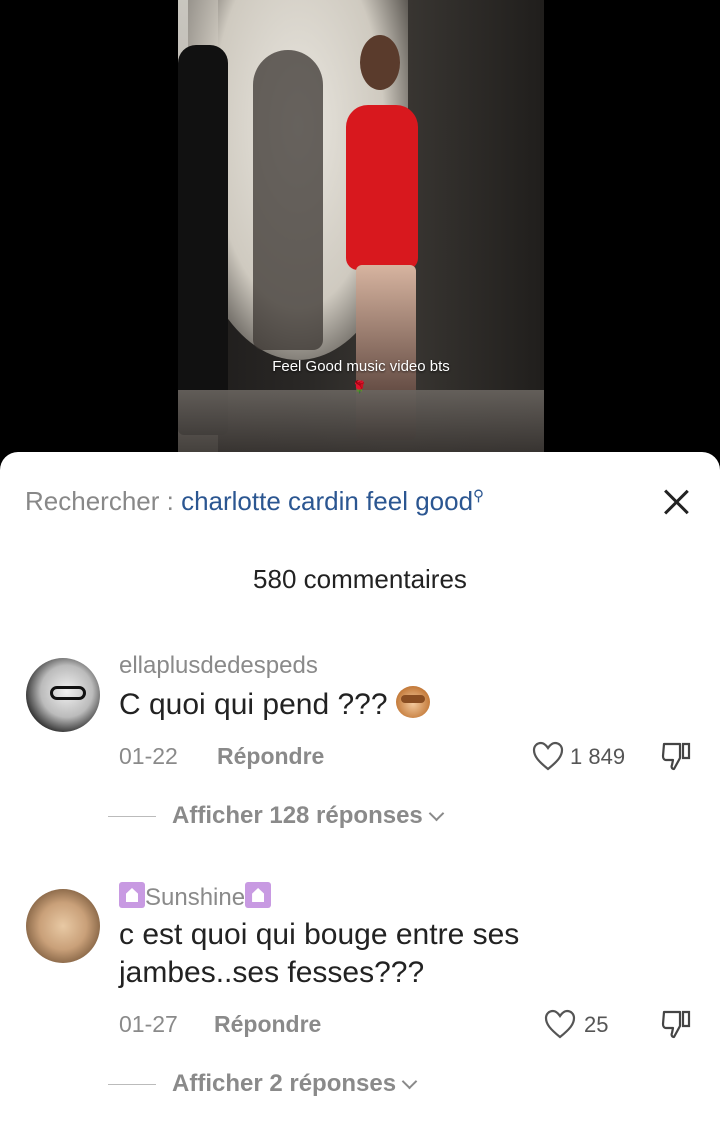 Image resolution: width=720 pixels, height=1131 pixels. What do you see at coordinates (297, 815) in the screenshot?
I see `show-replies-label: Afficher 128 réponses` at bounding box center [297, 815].